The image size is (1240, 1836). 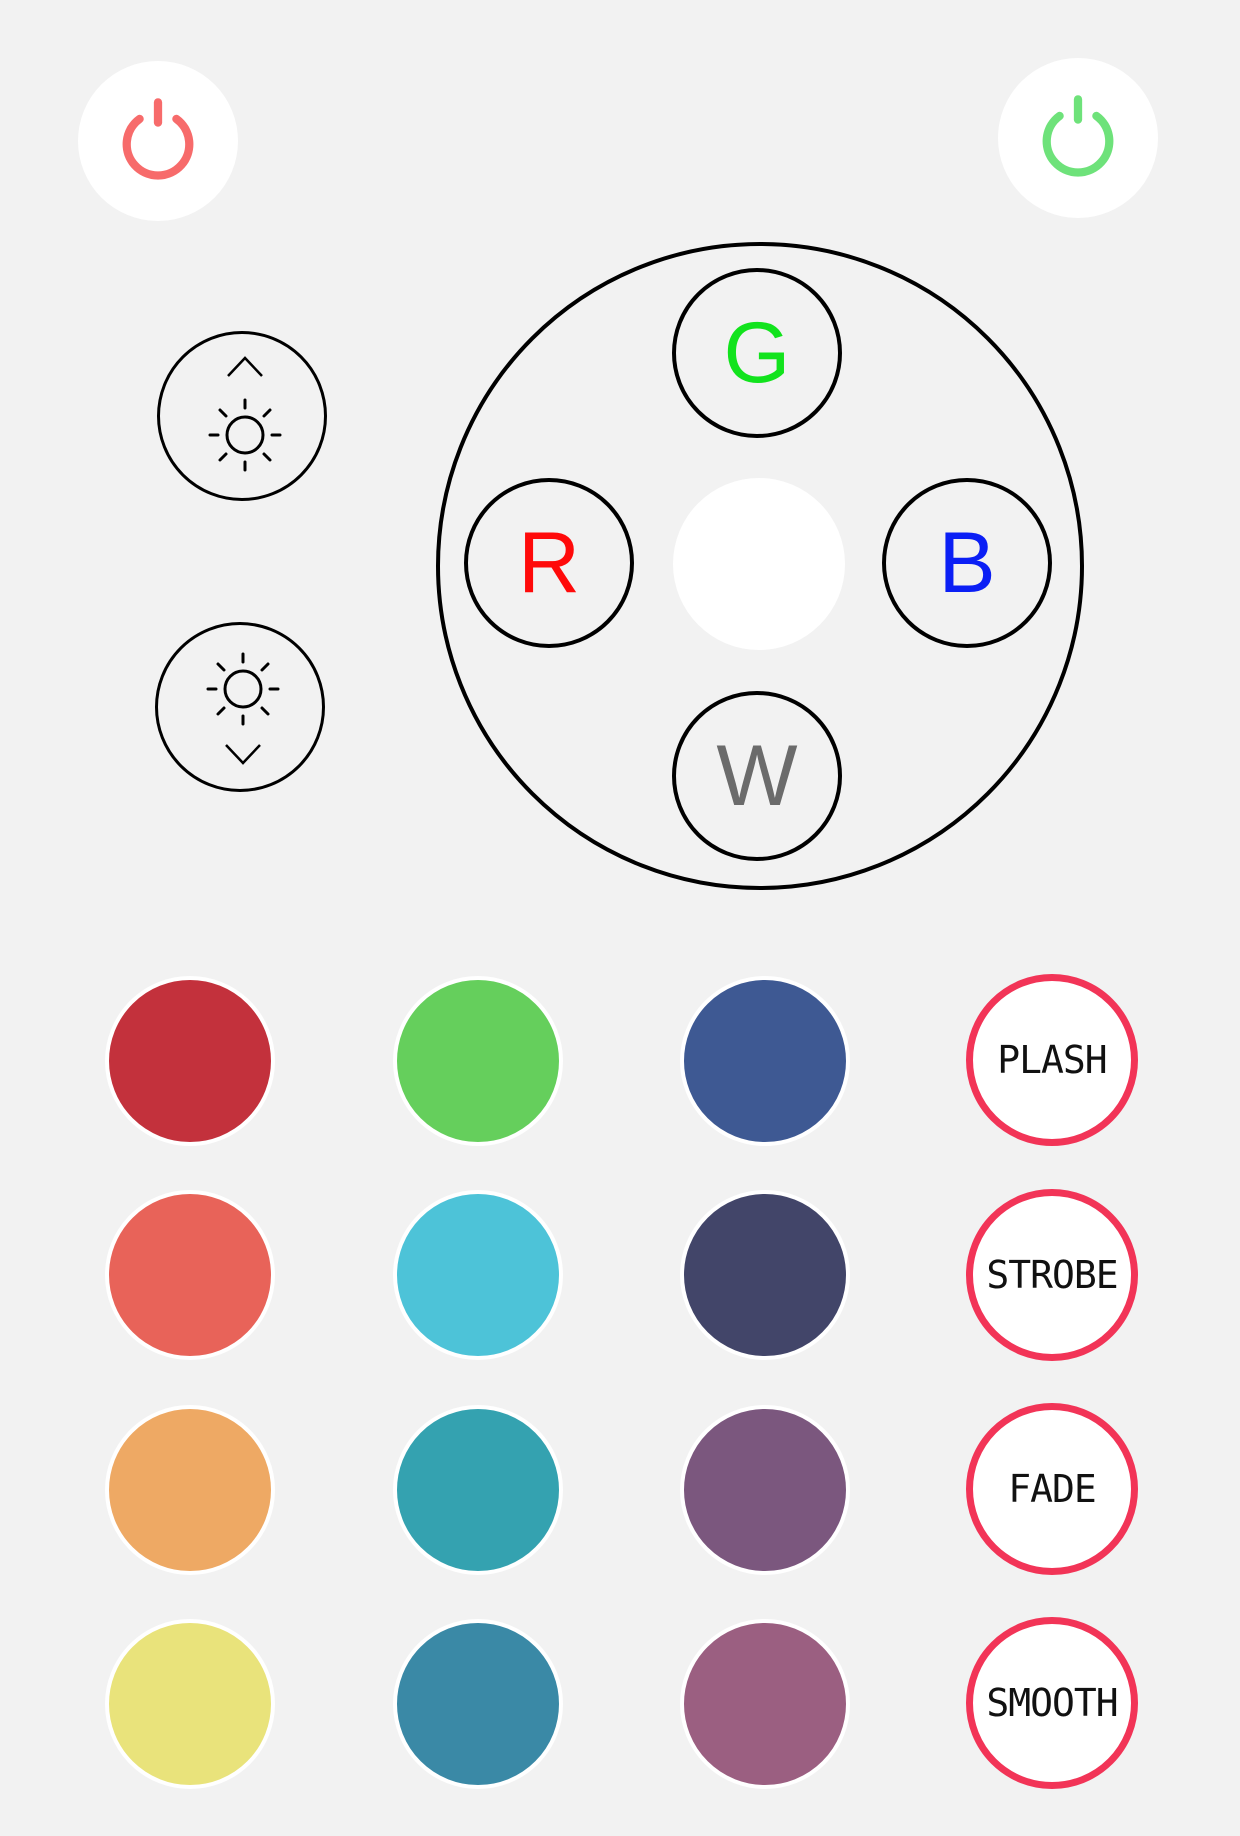 I want to click on red-channel-button: R, so click(x=549, y=563).